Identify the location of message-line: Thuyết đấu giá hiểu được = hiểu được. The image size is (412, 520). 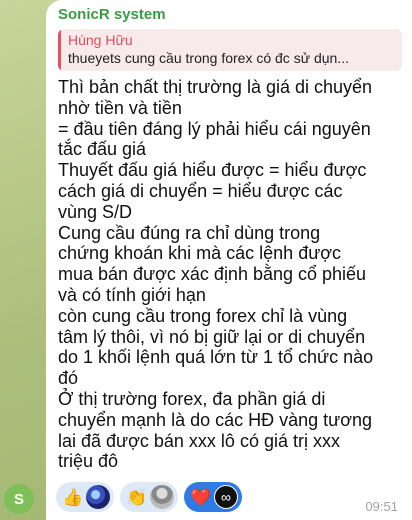
(212, 170).